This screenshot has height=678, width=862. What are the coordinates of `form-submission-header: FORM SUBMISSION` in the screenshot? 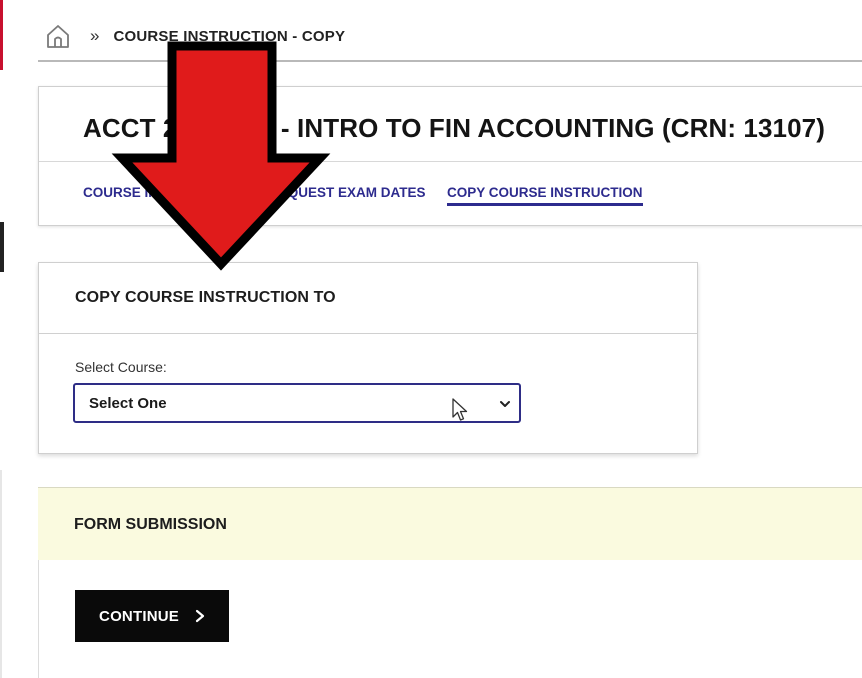 It's located at (450, 524).